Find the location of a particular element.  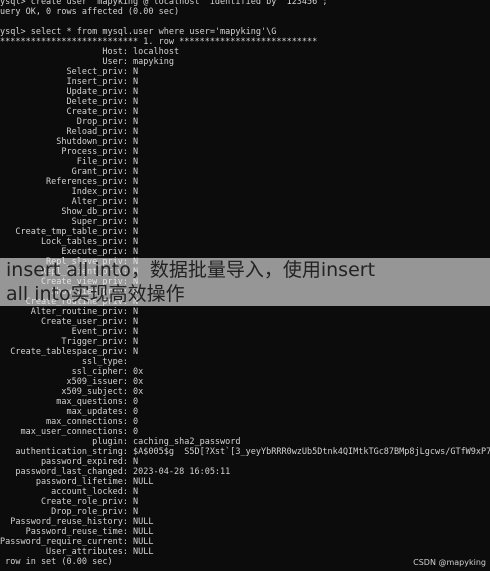

banner-title-line-2: all into实现高效操作 is located at coordinates (95, 294).